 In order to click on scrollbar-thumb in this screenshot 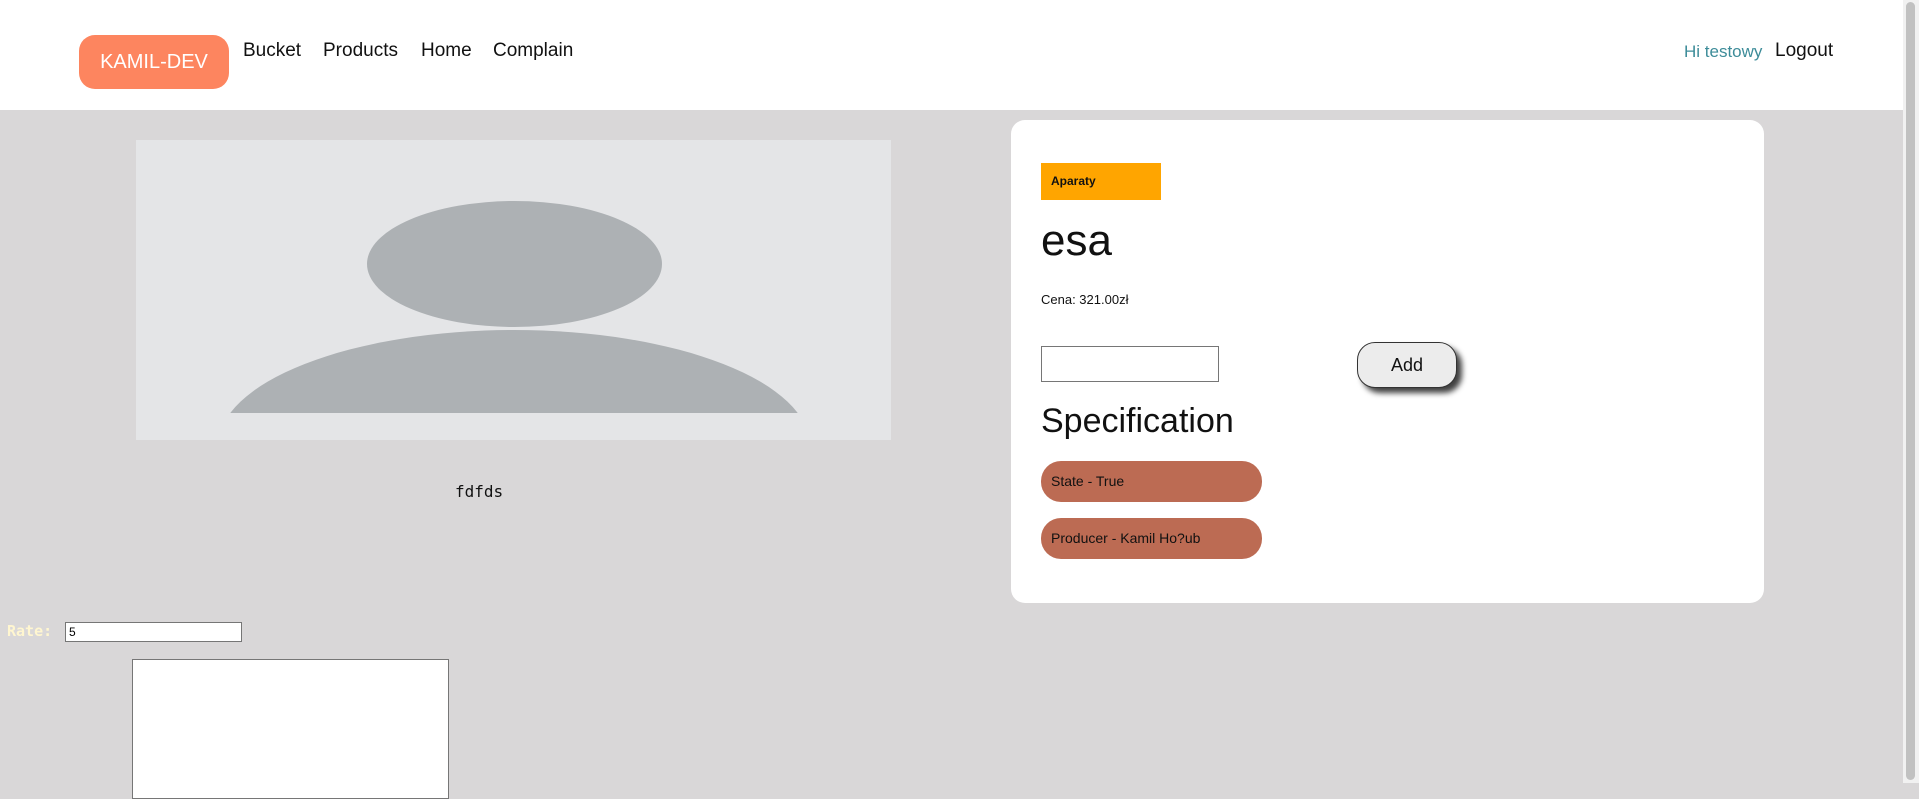, I will do `click(1910, 391)`.